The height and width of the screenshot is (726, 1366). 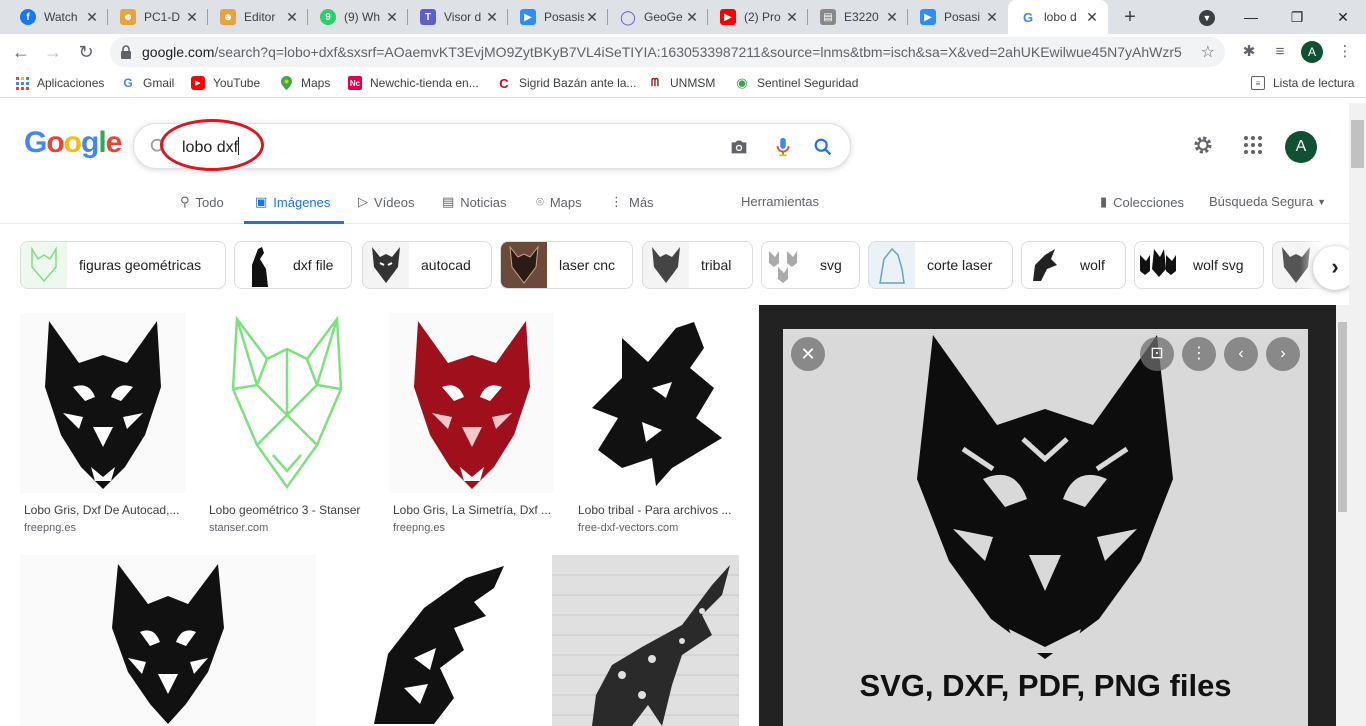 What do you see at coordinates (1199, 354) in the screenshot?
I see `more-options-button: ⋮` at bounding box center [1199, 354].